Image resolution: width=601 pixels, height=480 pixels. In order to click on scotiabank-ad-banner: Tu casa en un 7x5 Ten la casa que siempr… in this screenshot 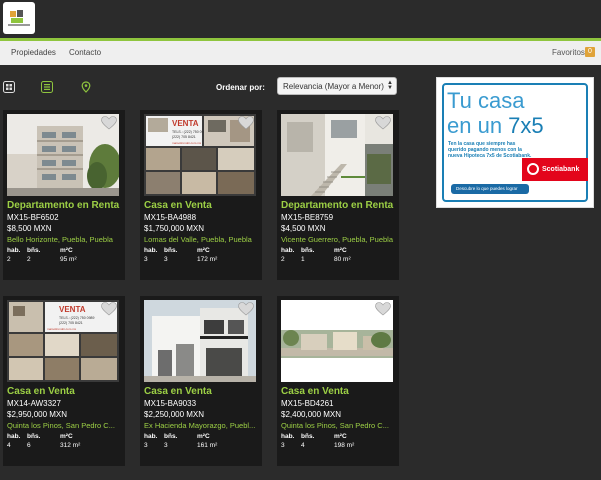, I will do `click(515, 142)`.